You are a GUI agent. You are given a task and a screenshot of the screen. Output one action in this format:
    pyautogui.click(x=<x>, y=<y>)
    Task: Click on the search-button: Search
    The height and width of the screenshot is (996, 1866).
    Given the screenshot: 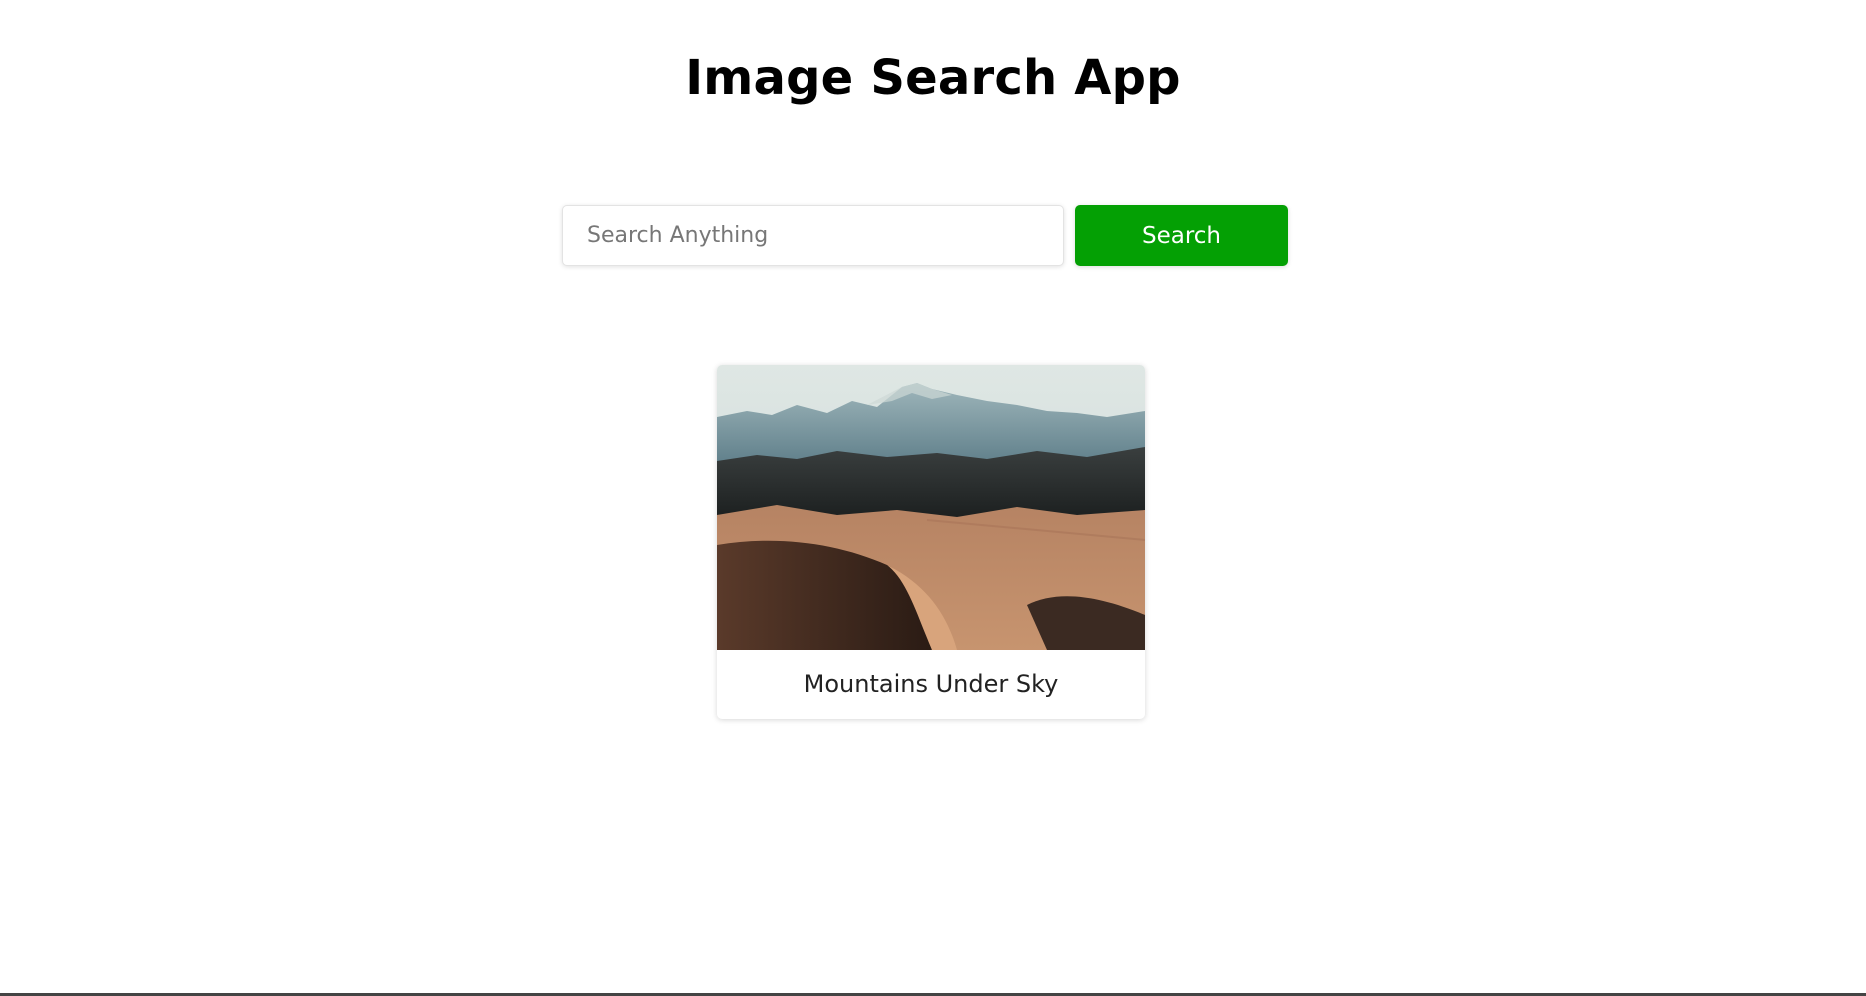 What is the action you would take?
    pyautogui.click(x=1181, y=235)
    